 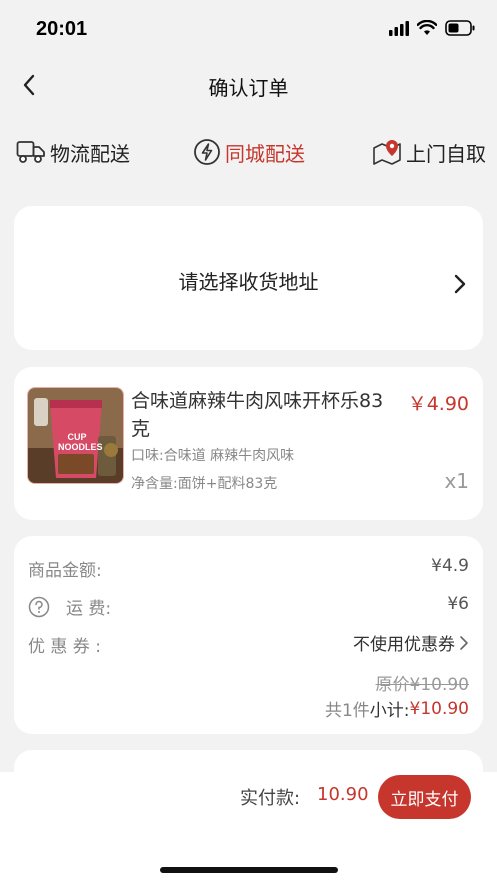 I want to click on freight-row: 运 费:, so click(x=69, y=606).